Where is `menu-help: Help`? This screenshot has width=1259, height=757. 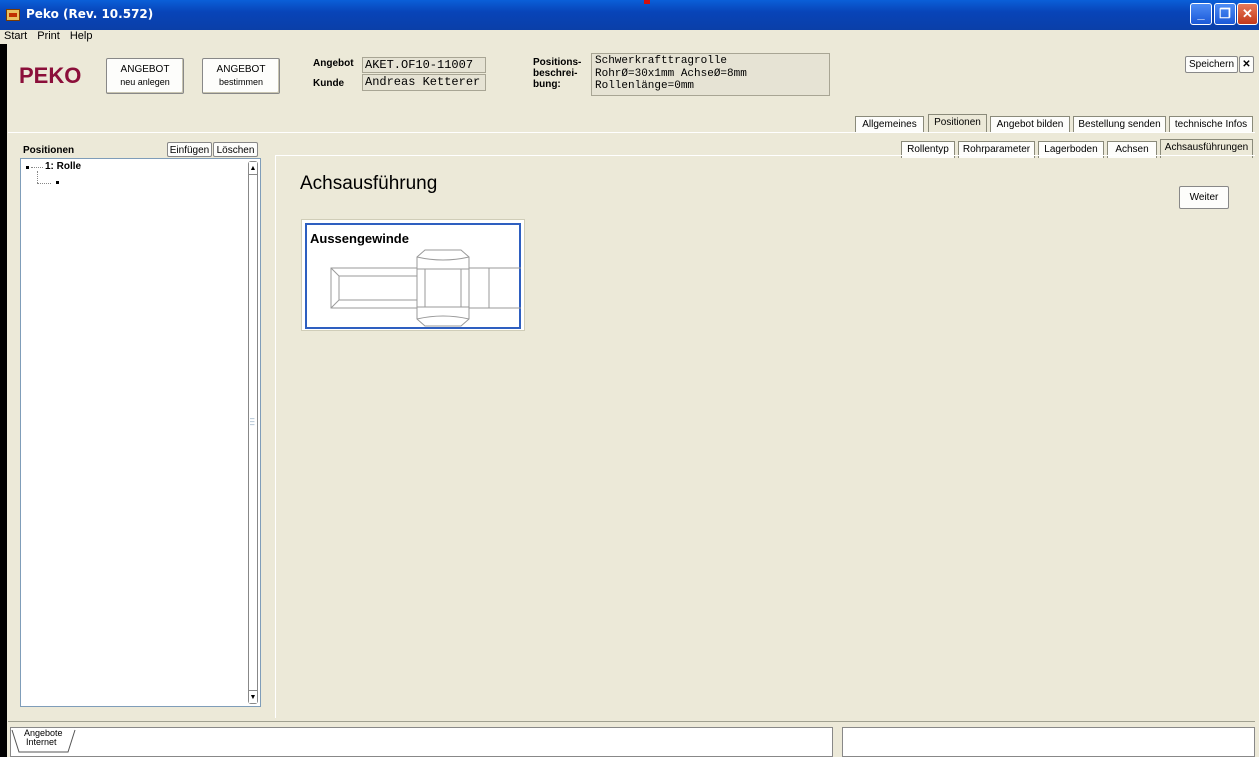
menu-help: Help is located at coordinates (81, 36).